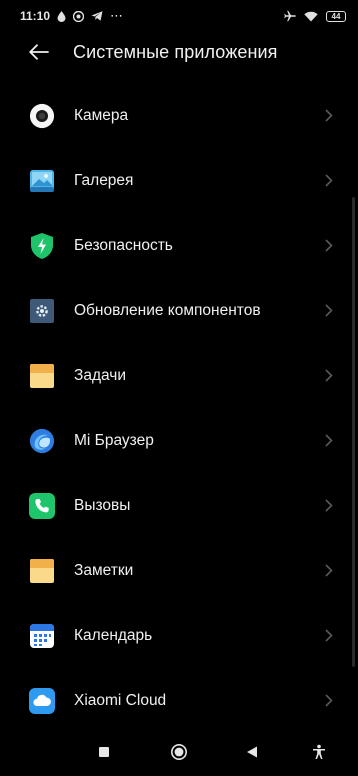  I want to click on list-item-phone: Вызовы, so click(179, 505).